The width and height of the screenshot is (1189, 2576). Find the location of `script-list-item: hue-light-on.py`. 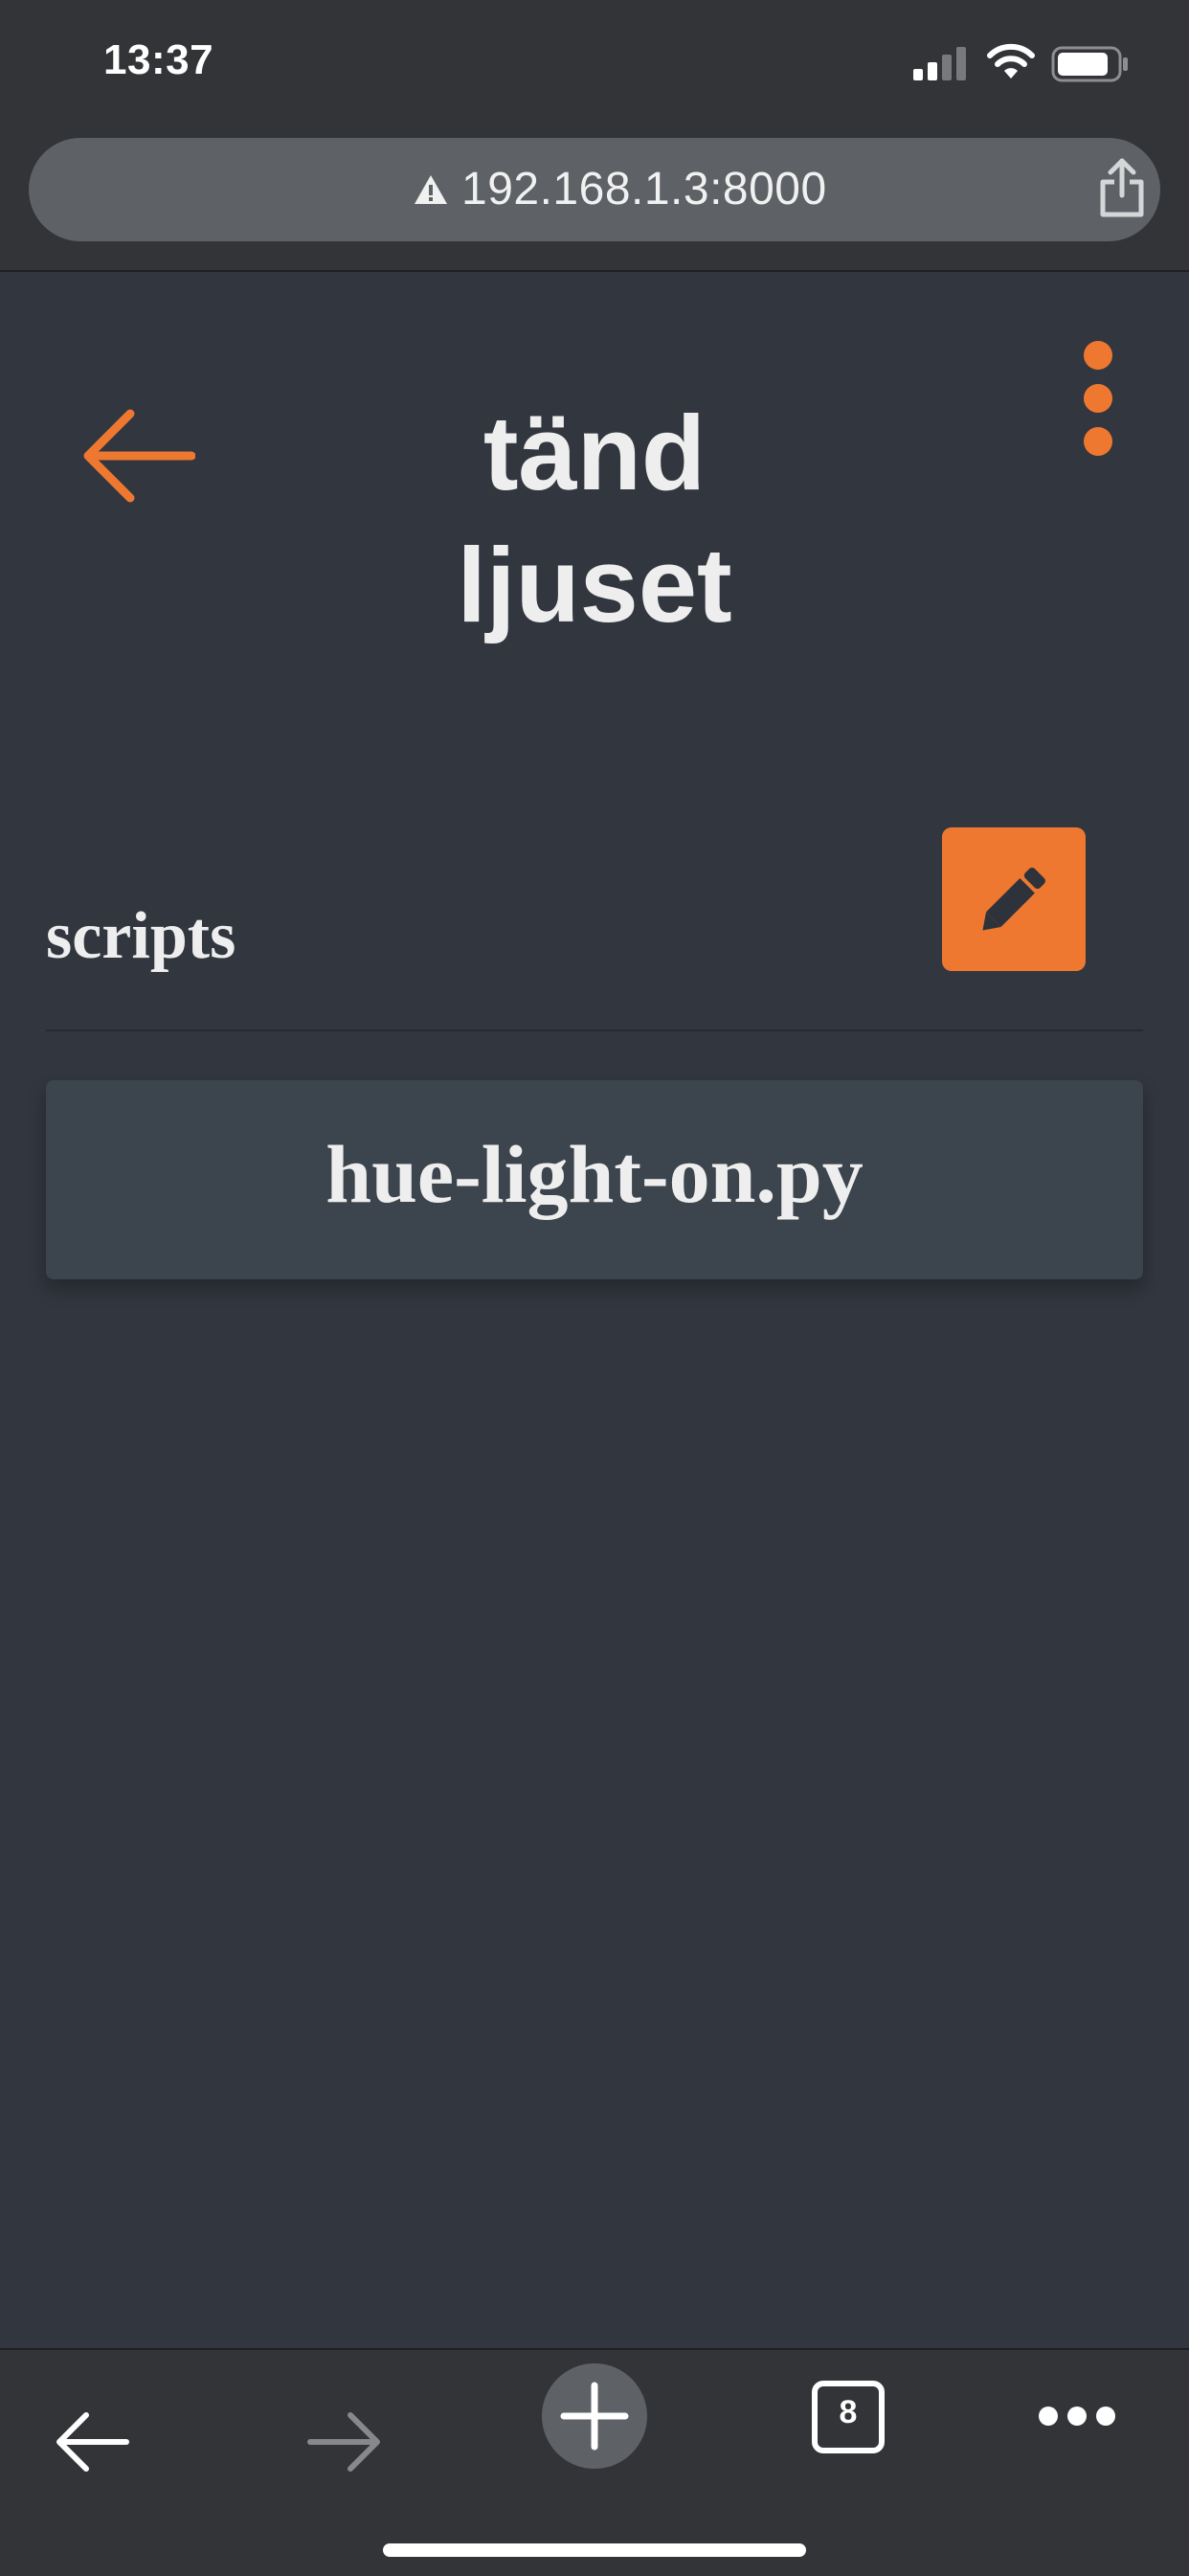

script-list-item: hue-light-on.py is located at coordinates (594, 1179).